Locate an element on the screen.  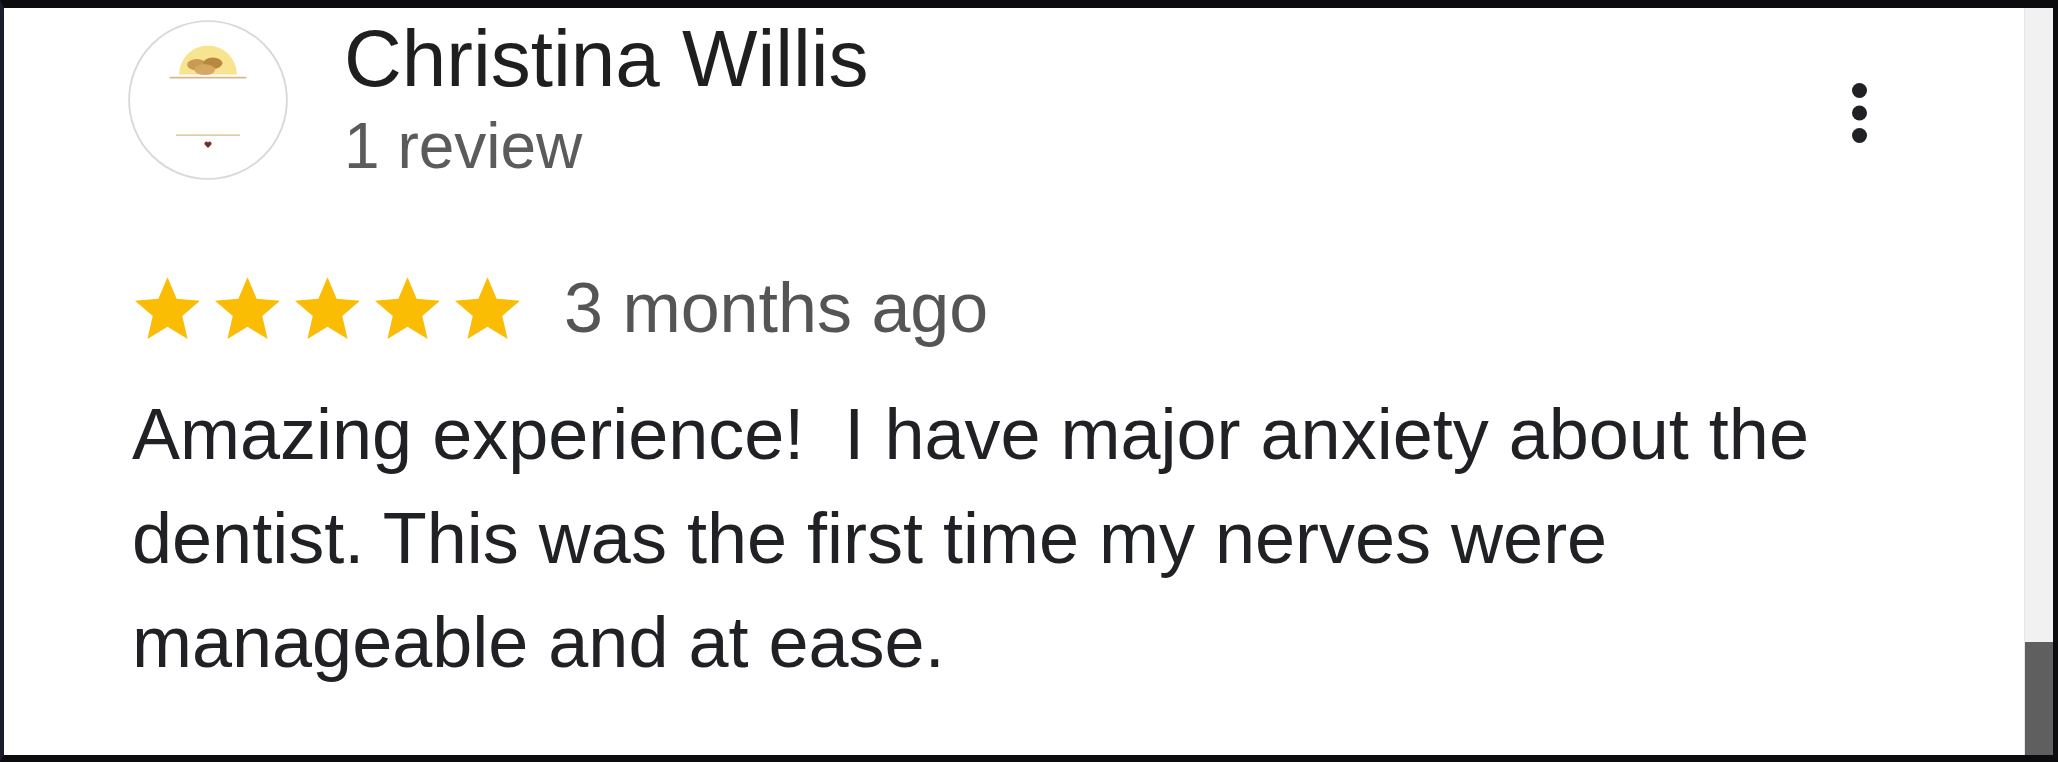
review-count: 1 review is located at coordinates (464, 147).